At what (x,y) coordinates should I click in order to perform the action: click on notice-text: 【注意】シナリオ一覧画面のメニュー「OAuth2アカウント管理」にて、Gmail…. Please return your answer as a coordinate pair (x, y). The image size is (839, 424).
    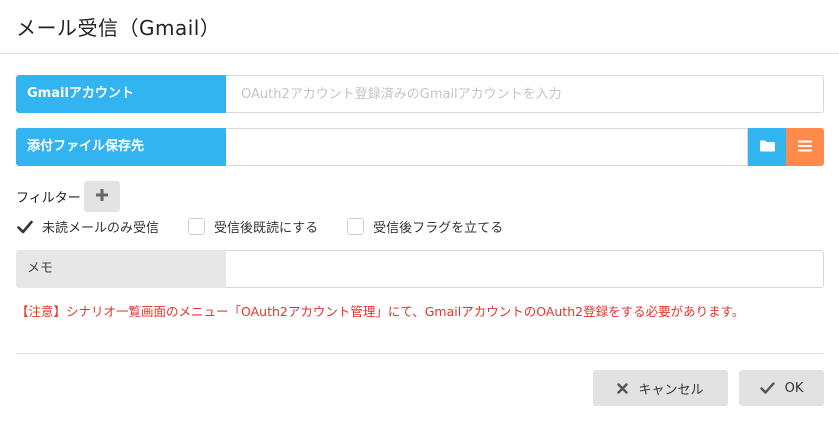
    Looking at the image, I should click on (380, 311).